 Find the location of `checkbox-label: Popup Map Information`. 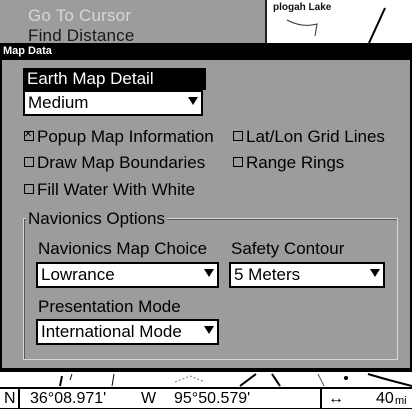

checkbox-label: Popup Map Information is located at coordinates (125, 136).